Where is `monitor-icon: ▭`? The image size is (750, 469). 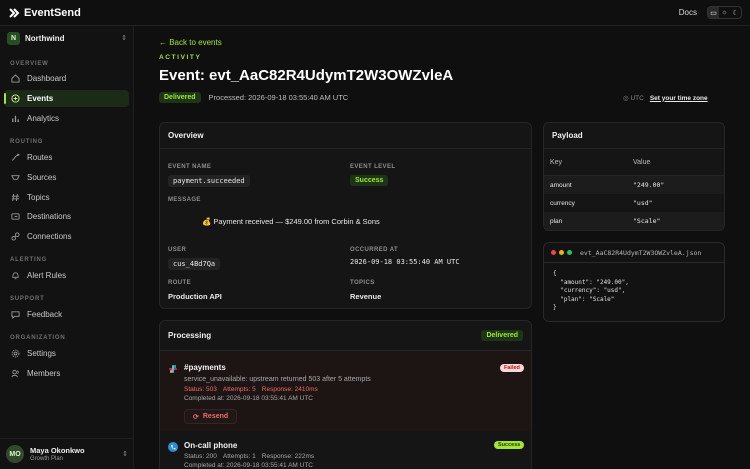
monitor-icon: ▭ is located at coordinates (713, 12).